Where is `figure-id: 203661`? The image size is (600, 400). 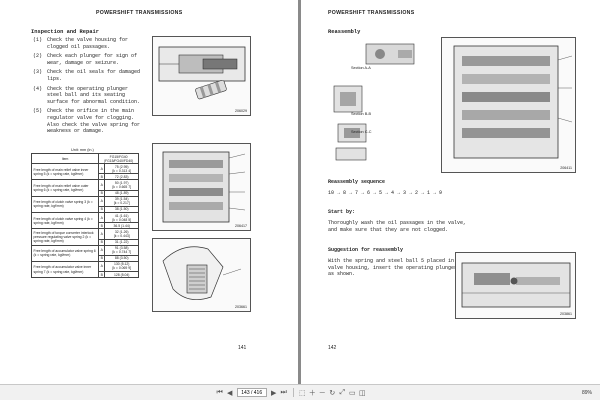
figure-id: 203661 is located at coordinates (241, 307).